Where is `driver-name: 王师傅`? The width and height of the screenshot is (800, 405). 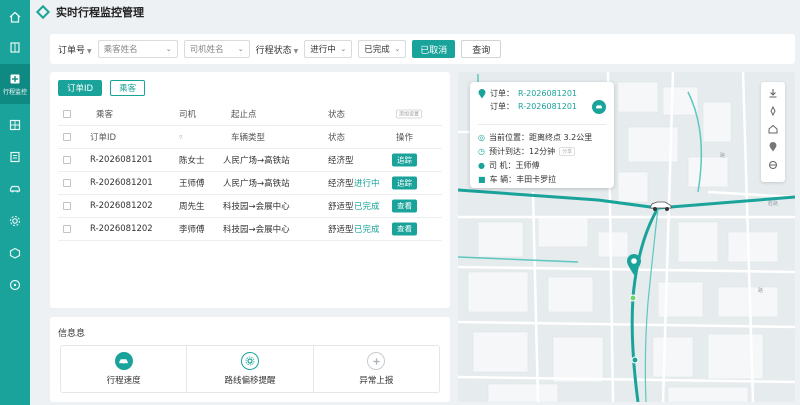
driver-name: 王师傅 is located at coordinates (192, 184).